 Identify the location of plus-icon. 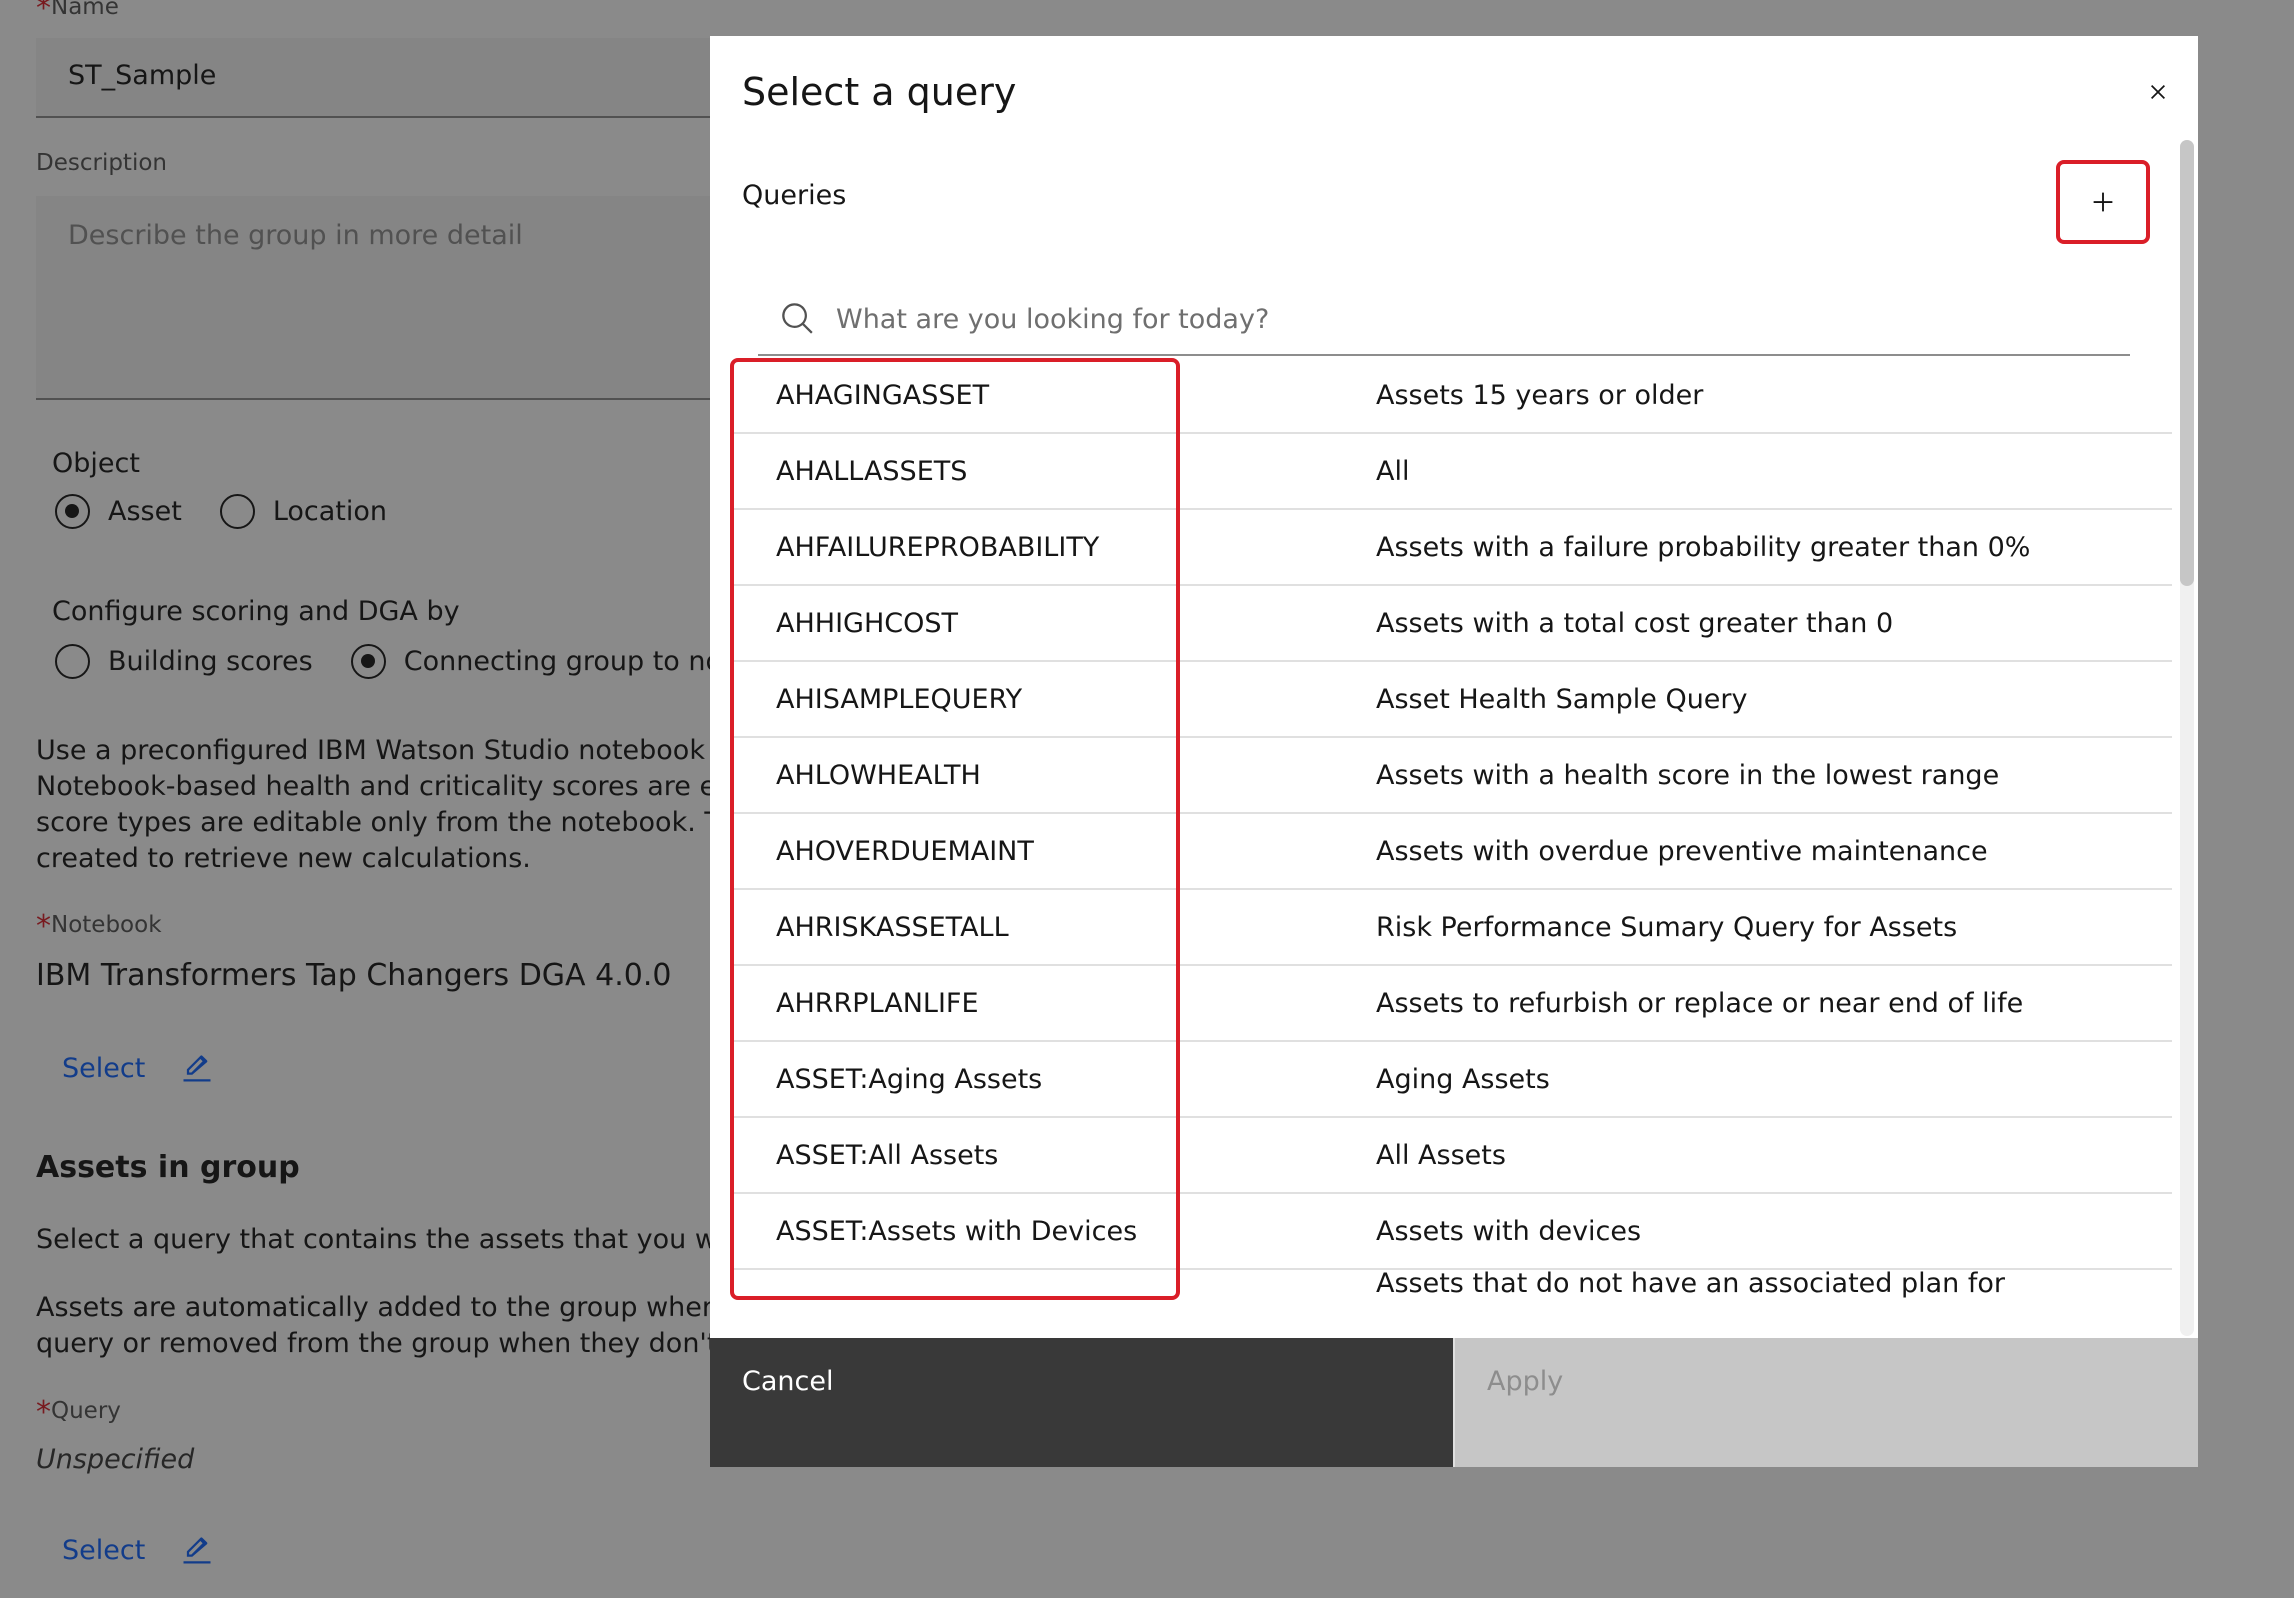
(2103, 202).